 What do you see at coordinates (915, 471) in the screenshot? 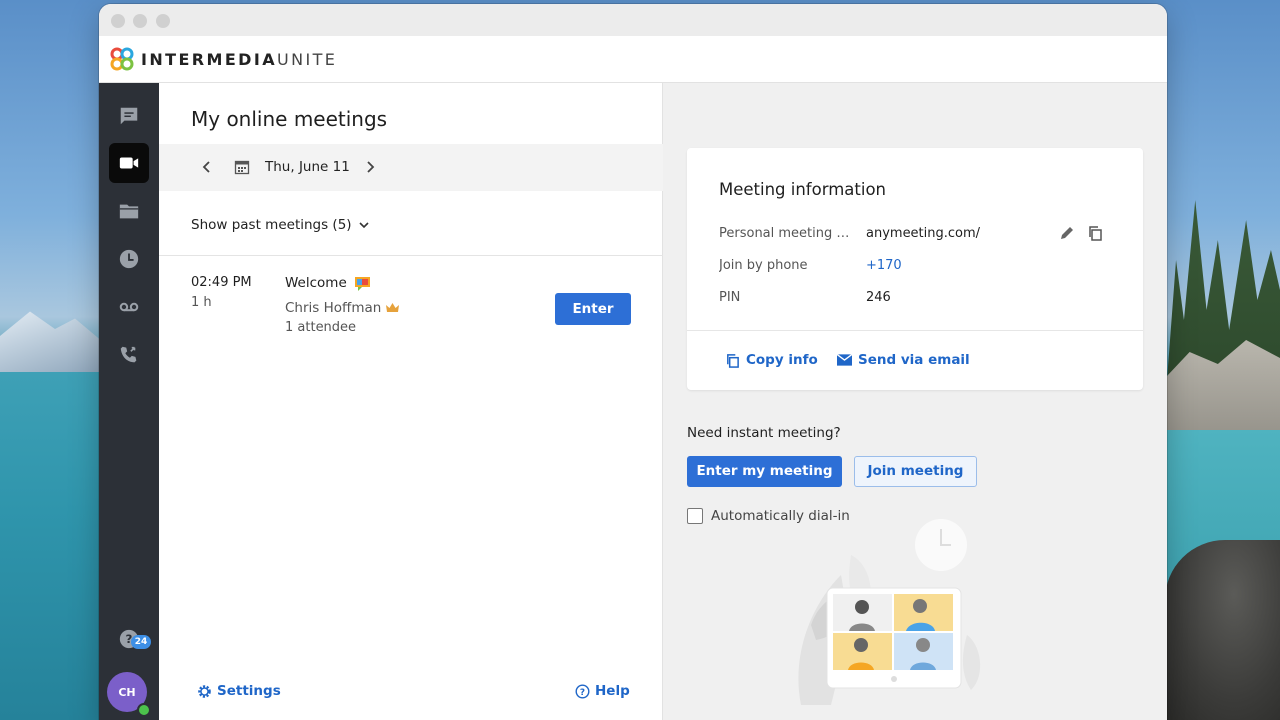
I see `join-meeting-button: Join meeting` at bounding box center [915, 471].